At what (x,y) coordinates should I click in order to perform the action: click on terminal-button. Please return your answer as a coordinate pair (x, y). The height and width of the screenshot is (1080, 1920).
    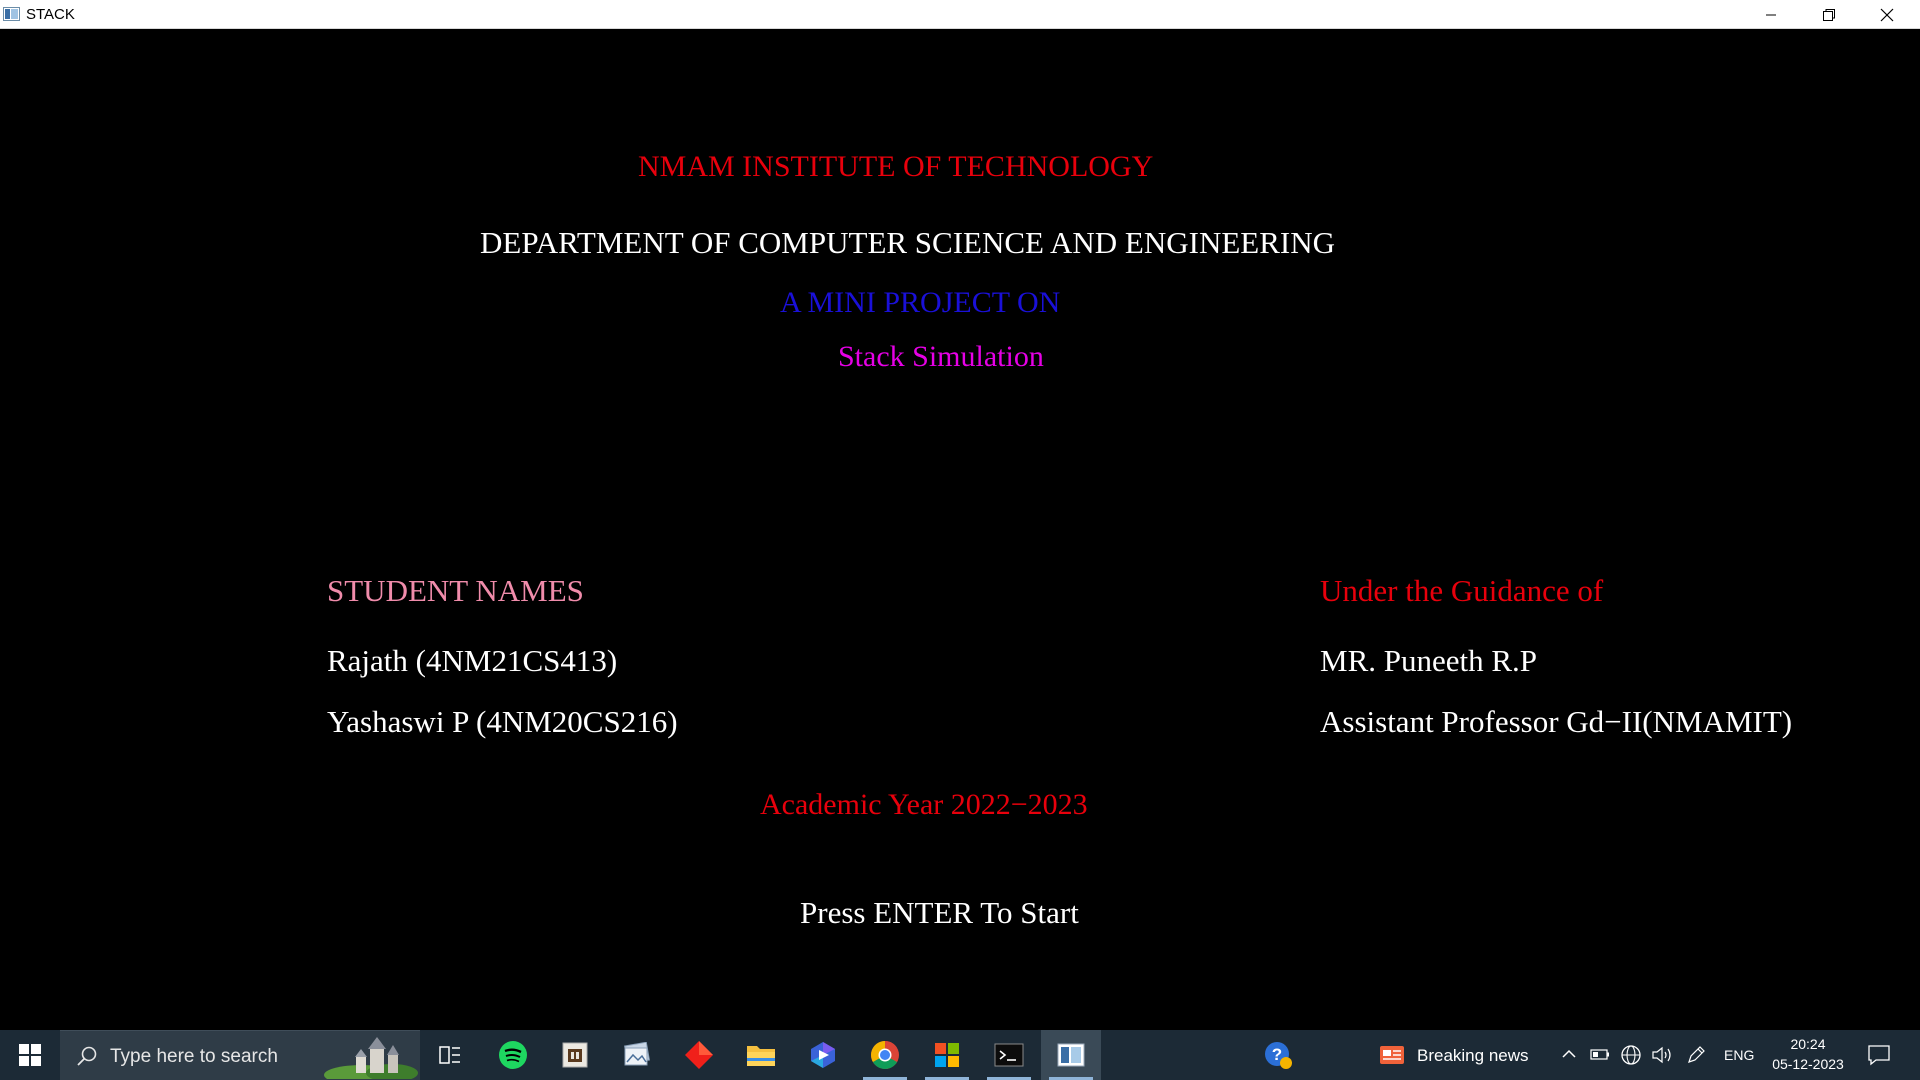
    Looking at the image, I should click on (1009, 1055).